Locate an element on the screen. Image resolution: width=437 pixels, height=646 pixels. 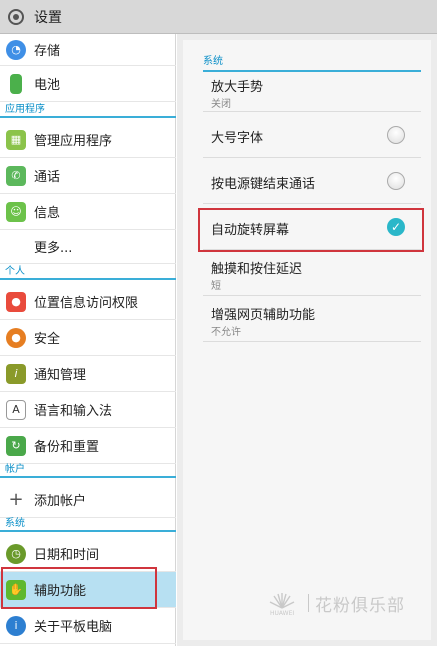
settings-icon is located at coordinates (16, 16).